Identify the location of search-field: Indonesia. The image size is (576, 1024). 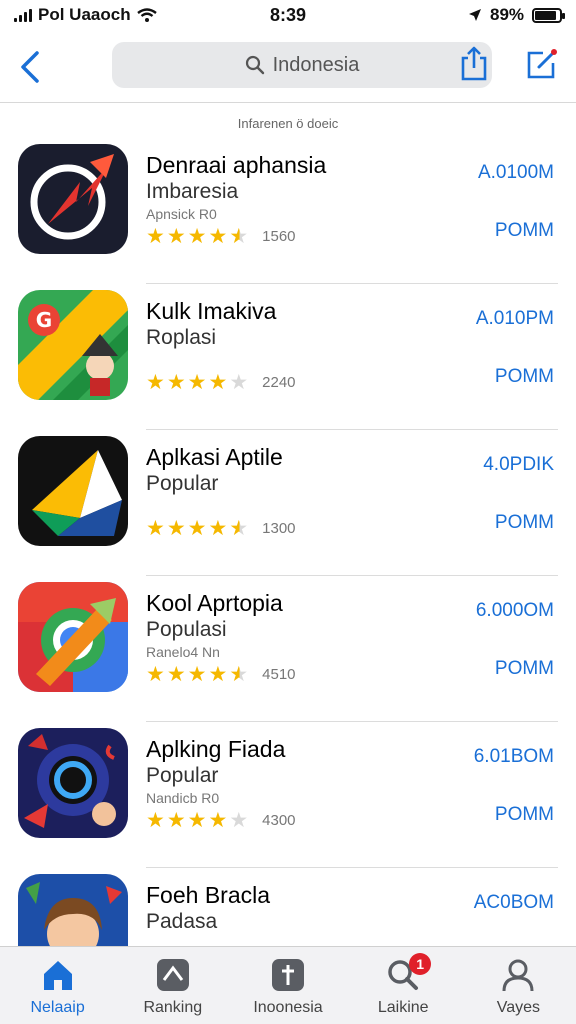
(302, 65).